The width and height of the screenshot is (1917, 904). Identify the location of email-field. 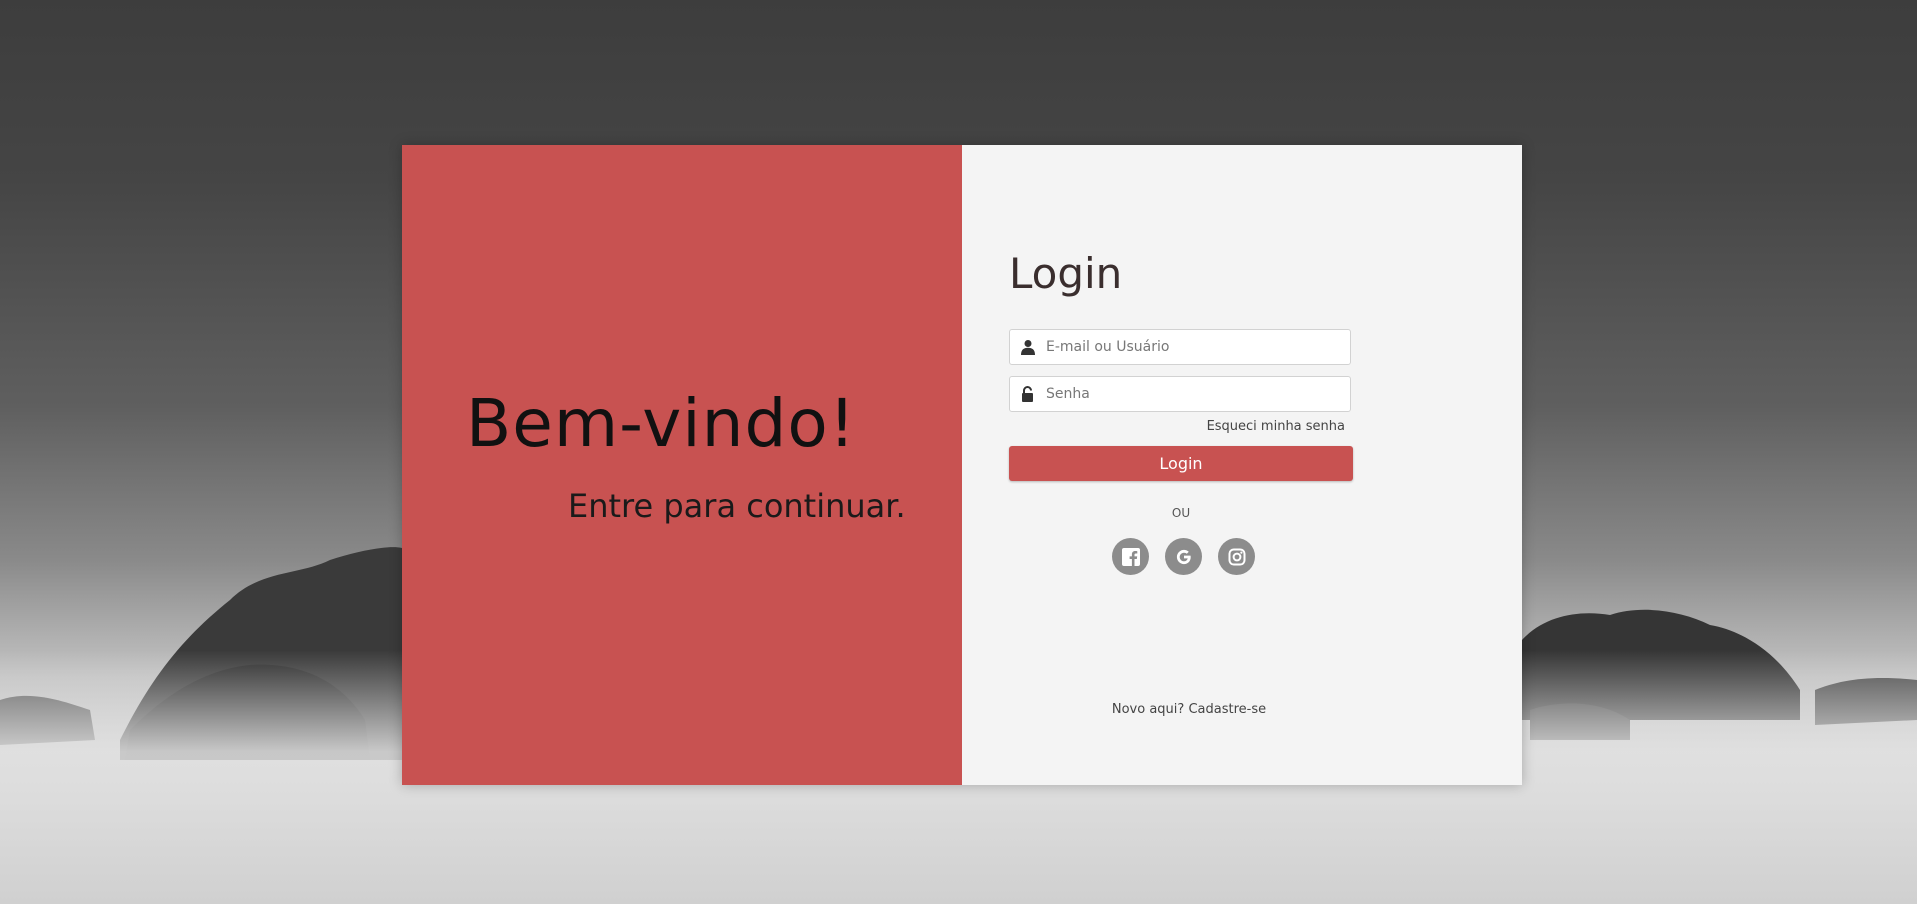
(1180, 347).